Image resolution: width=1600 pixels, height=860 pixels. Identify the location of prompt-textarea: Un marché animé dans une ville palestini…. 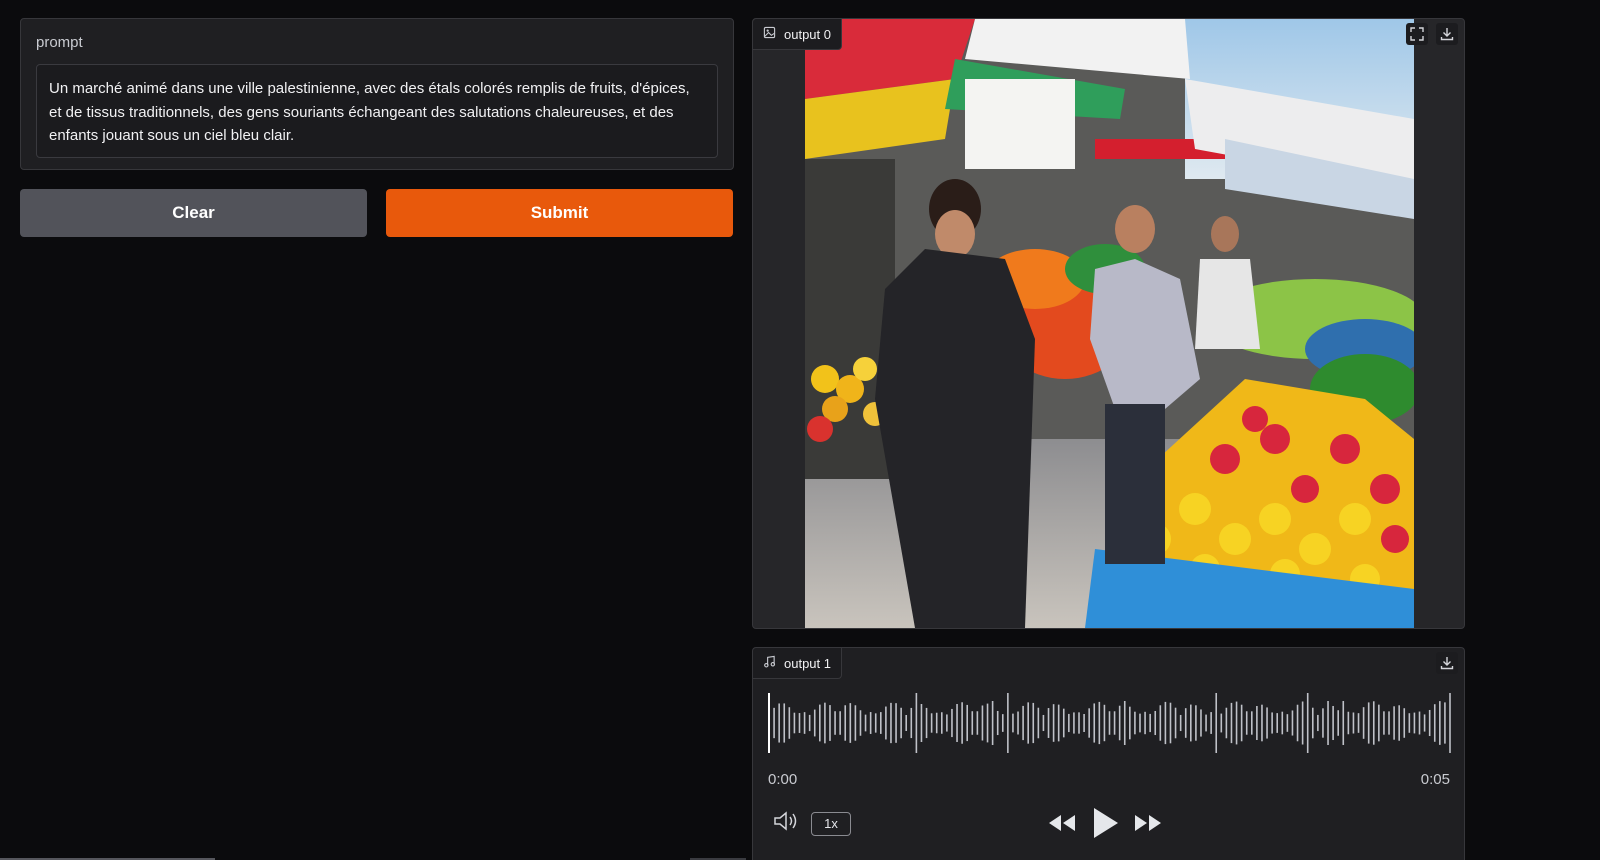
(377, 111).